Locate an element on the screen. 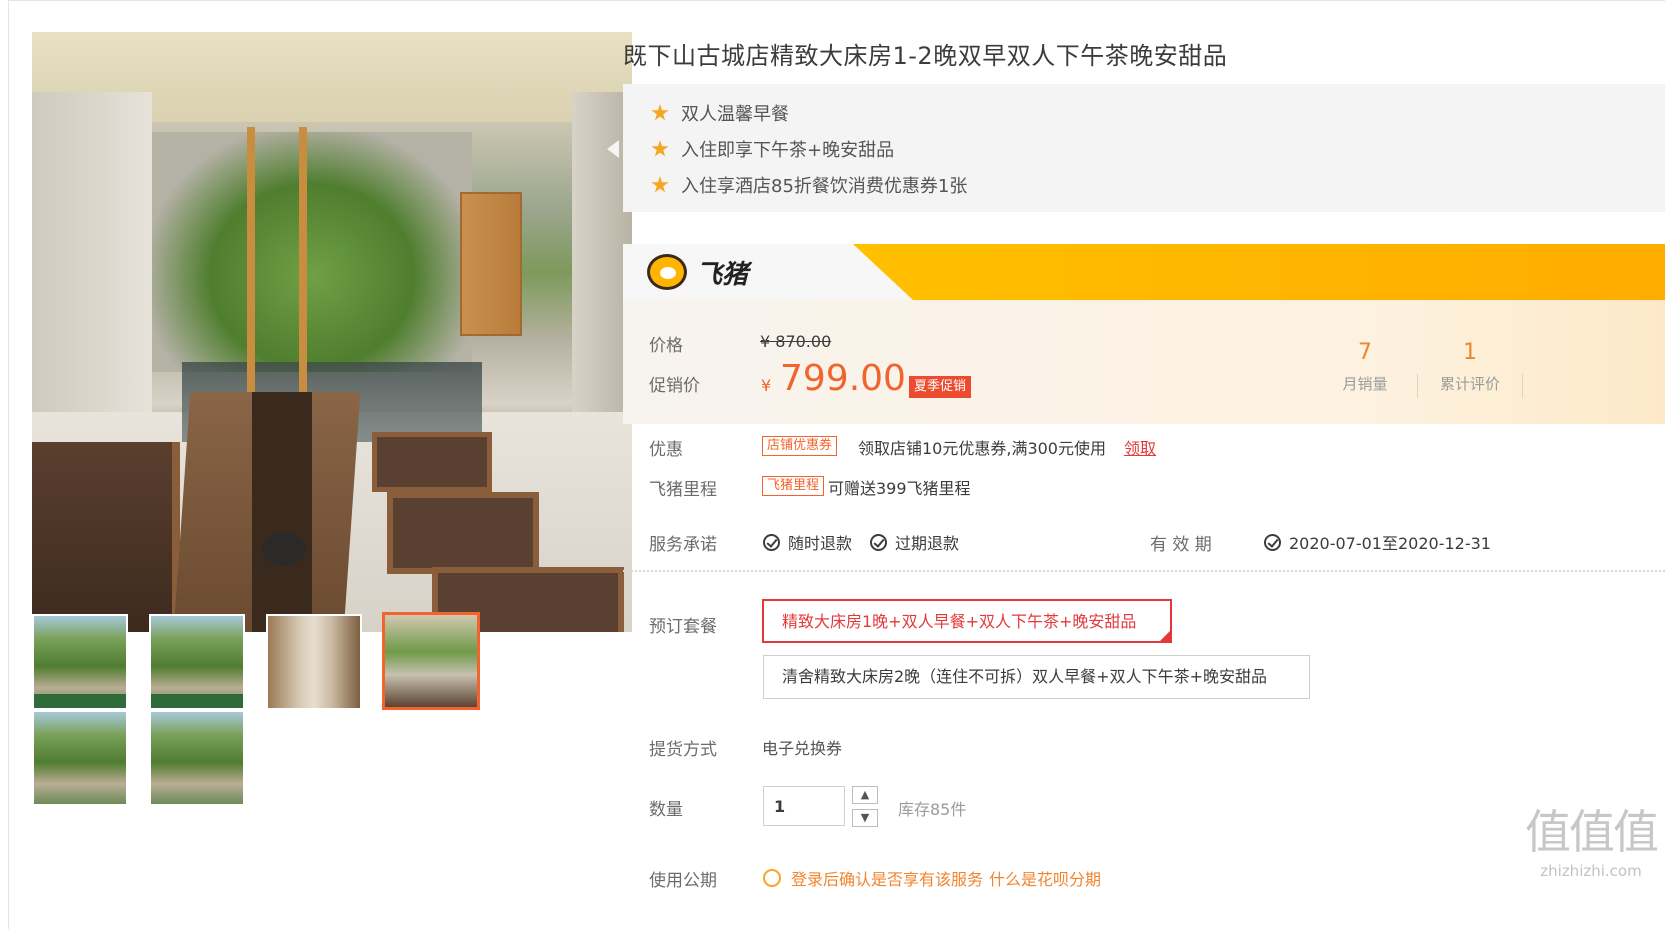 This screenshot has width=1665, height=929. installment-notice: 登录后确认是否享有该服务 什么是花呗分期 is located at coordinates (932, 878).